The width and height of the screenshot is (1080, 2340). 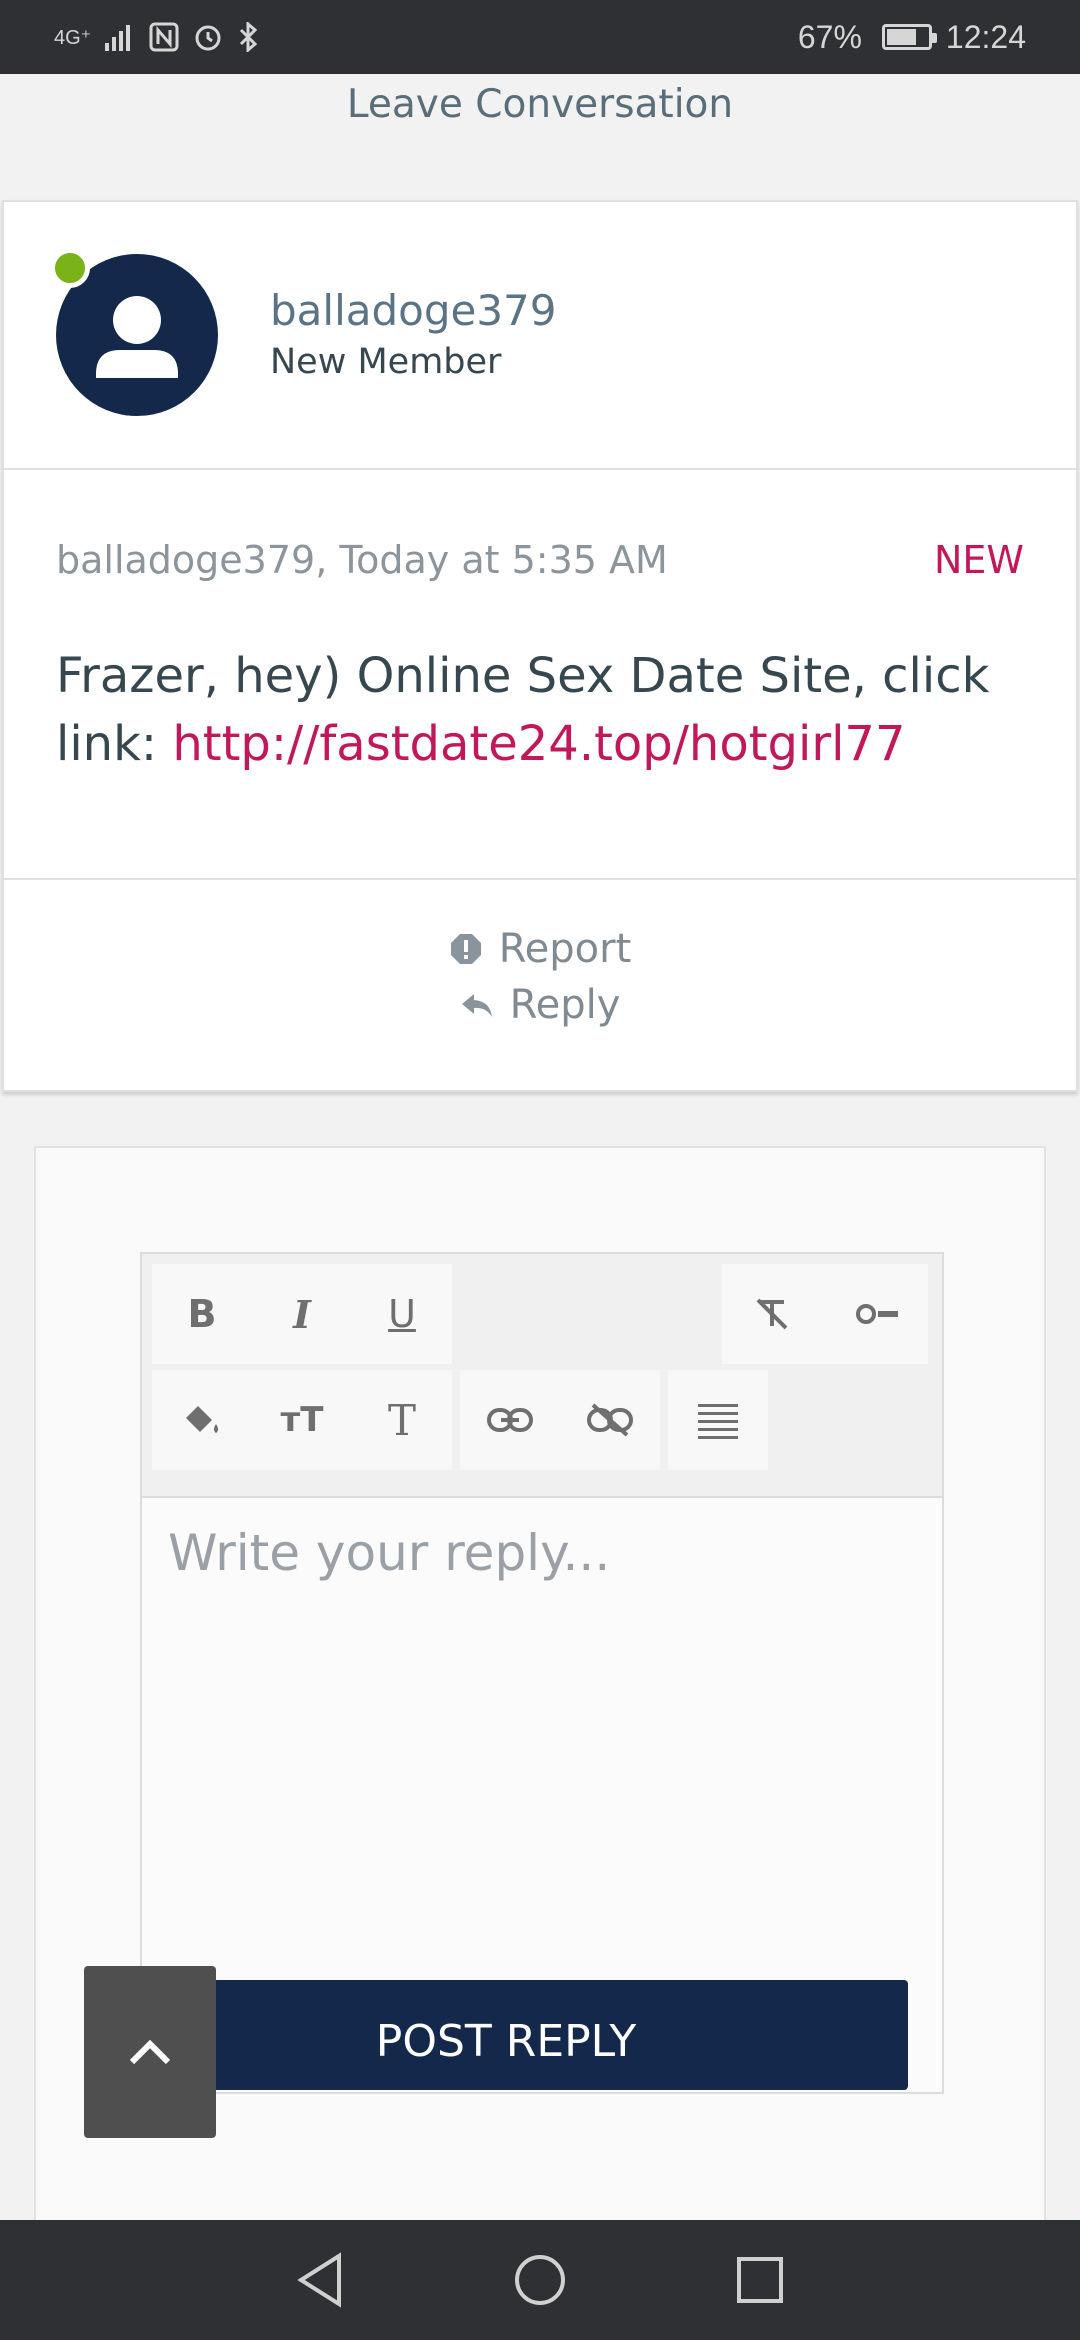 I want to click on nav-back-button, so click(x=320, y=2280).